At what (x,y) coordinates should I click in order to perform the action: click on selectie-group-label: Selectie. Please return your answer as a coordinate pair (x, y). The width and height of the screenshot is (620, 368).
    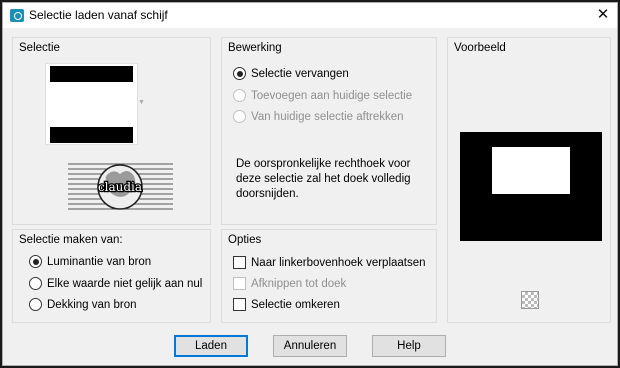
    Looking at the image, I should click on (39, 48).